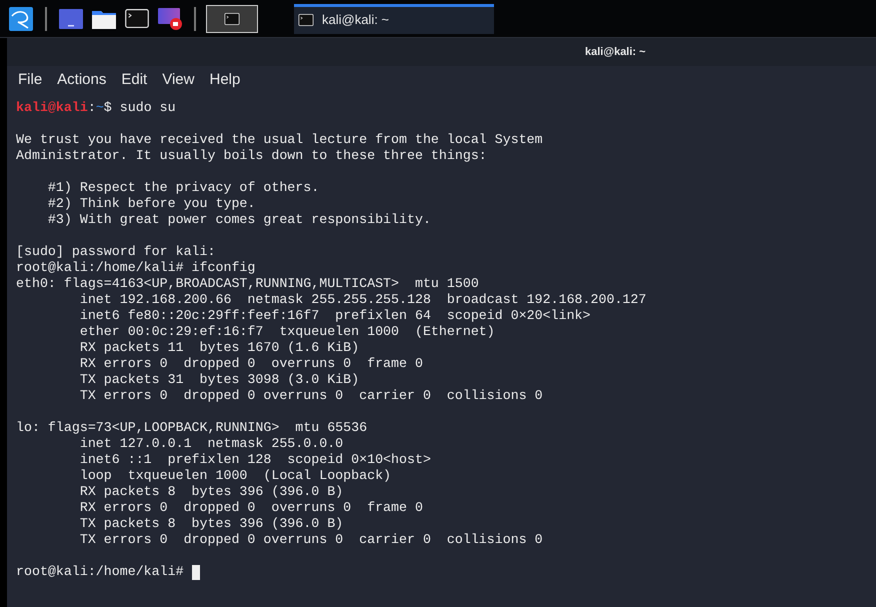 The width and height of the screenshot is (876, 607). What do you see at coordinates (81, 80) in the screenshot?
I see `menu-item: Actions` at bounding box center [81, 80].